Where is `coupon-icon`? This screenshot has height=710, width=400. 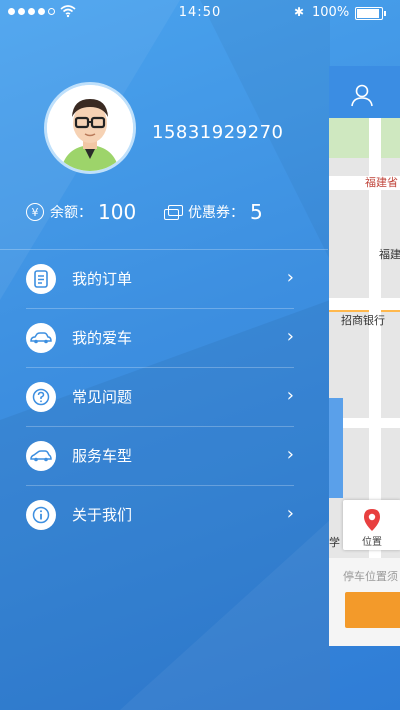 coupon-icon is located at coordinates (173, 212).